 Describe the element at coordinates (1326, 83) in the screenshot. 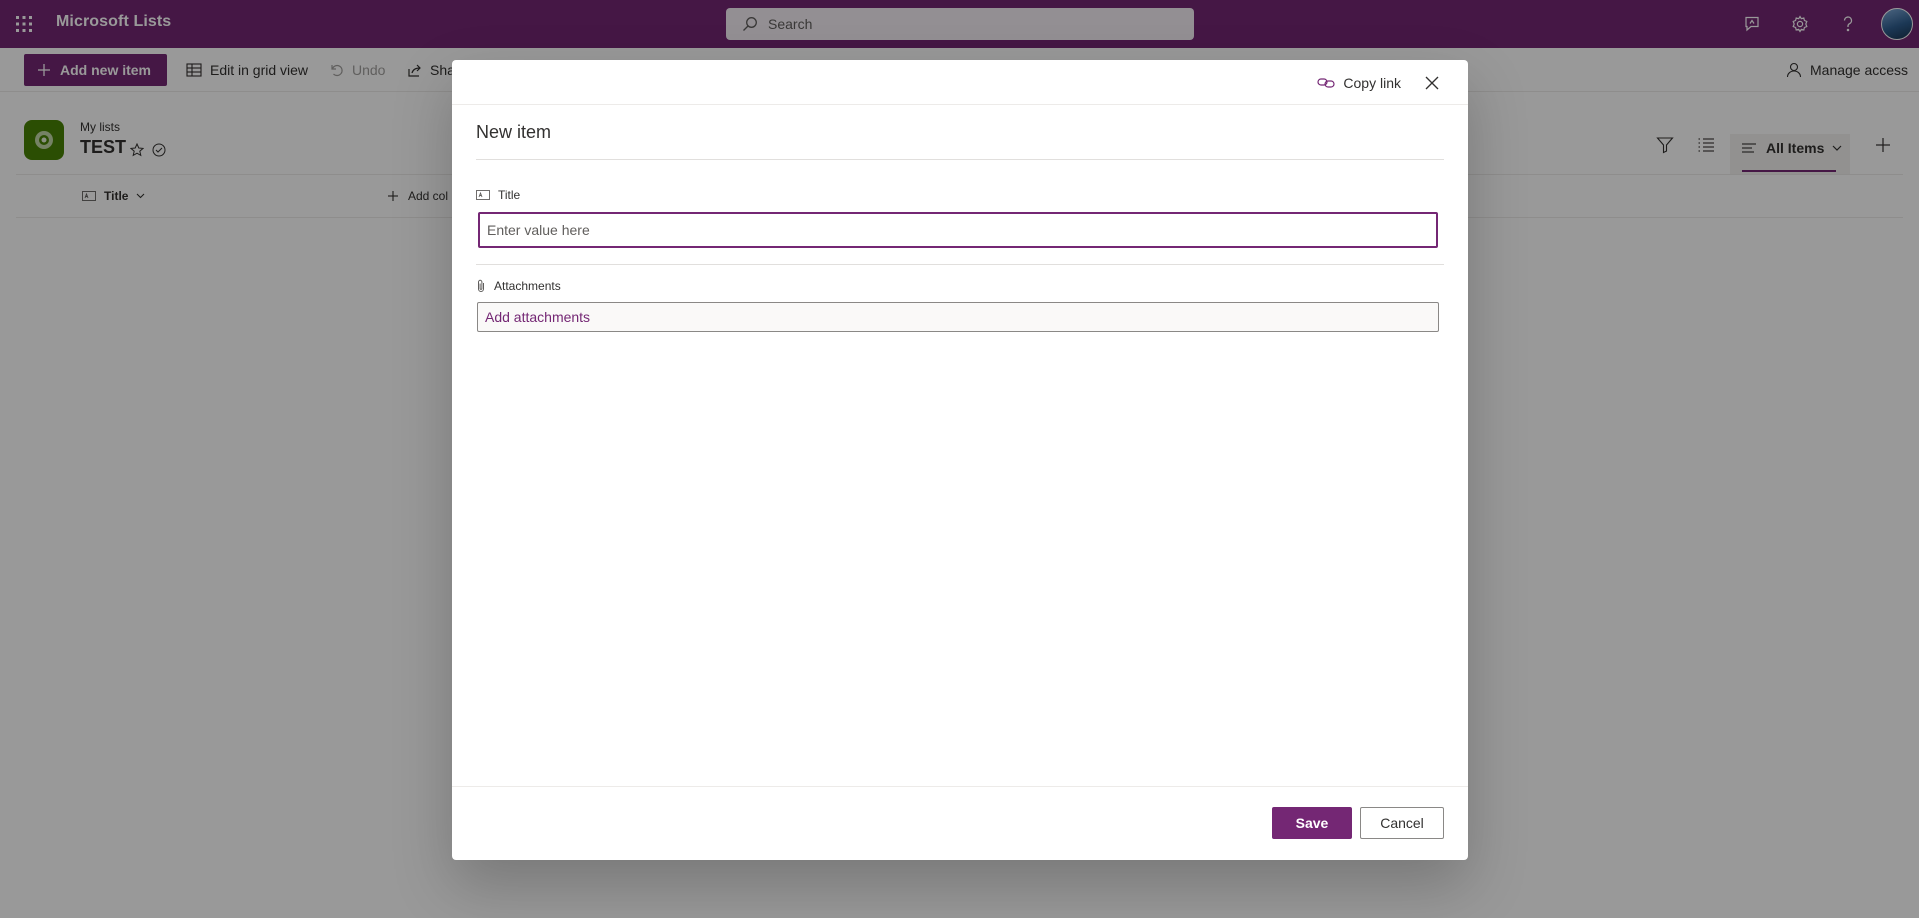

I see `link-icon` at that location.